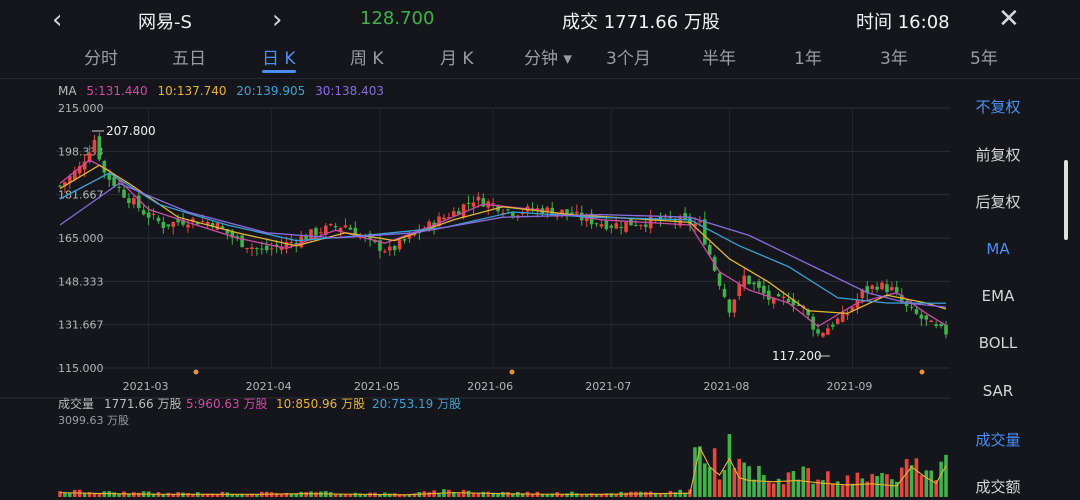 The image size is (1080, 500). I want to click on sidebar-turnover: 成交额, so click(998, 486).